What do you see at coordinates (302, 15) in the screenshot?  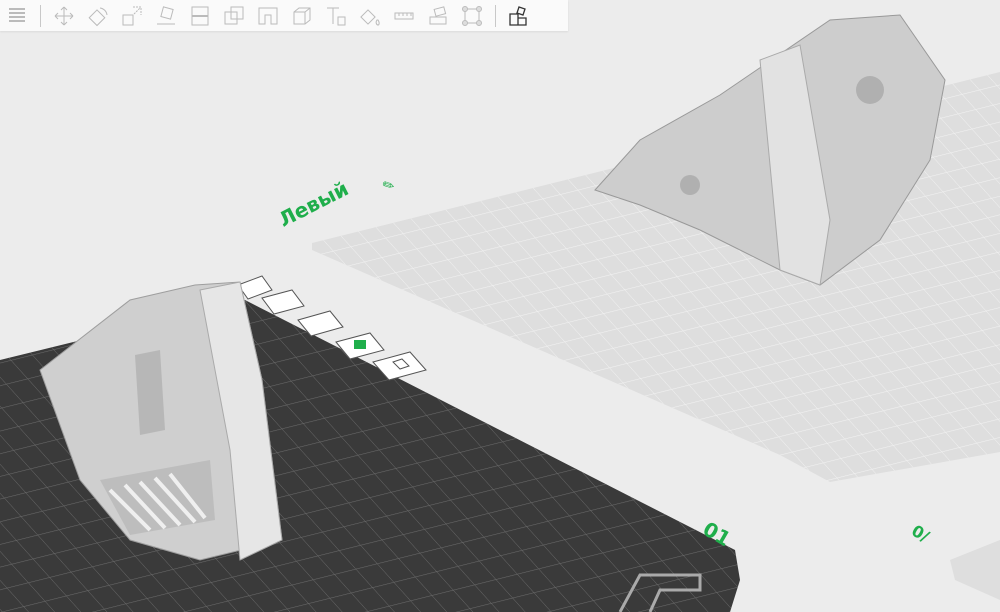 I see `seam-paint-icon` at bounding box center [302, 15].